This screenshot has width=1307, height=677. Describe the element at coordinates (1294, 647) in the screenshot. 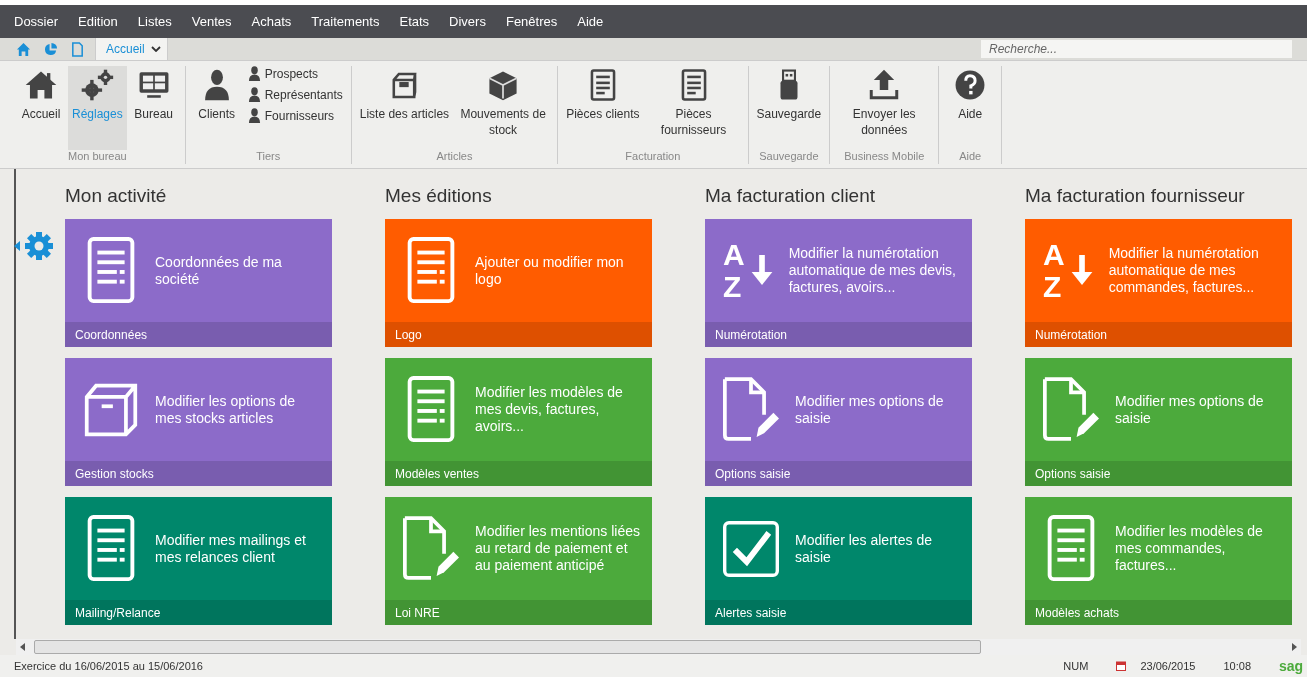

I see `scroll-right-icon` at that location.